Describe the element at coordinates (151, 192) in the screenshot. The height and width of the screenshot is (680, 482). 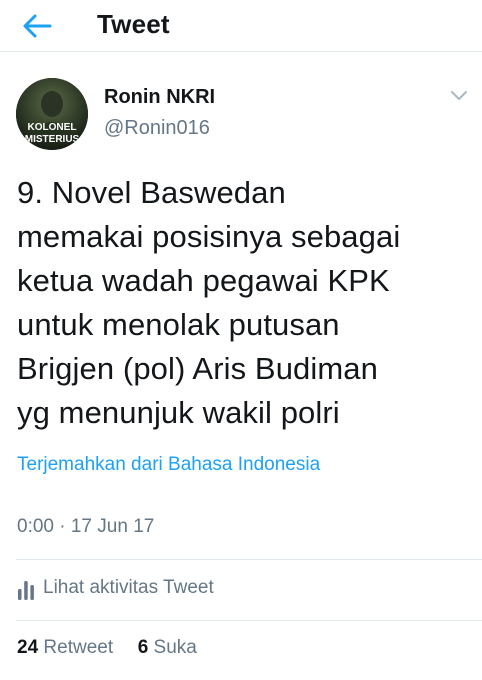
I see `tweet-line: 9. Novel Baswedan` at that location.